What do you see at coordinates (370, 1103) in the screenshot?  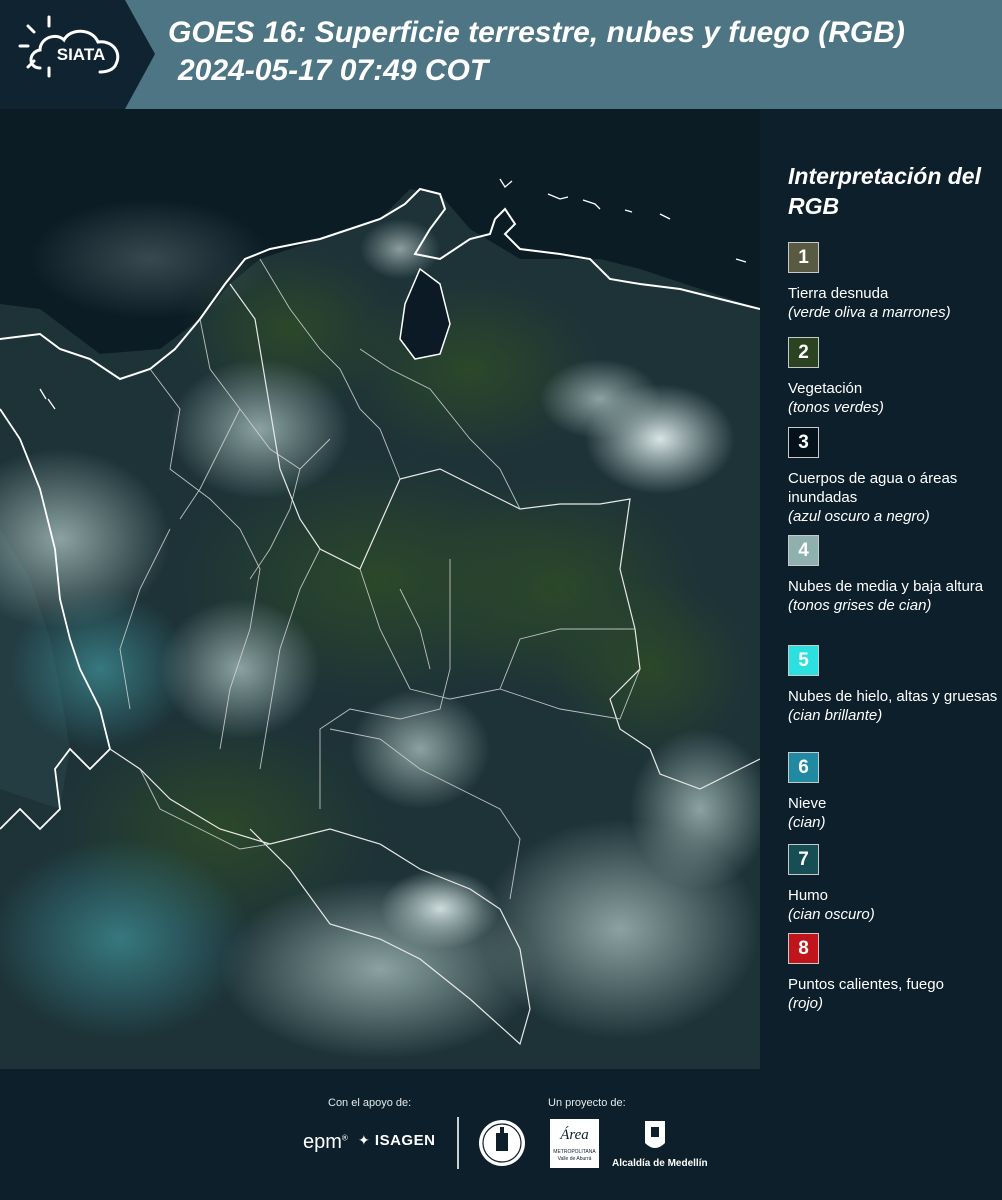 I see `support-label: Con el apoyo de:` at bounding box center [370, 1103].